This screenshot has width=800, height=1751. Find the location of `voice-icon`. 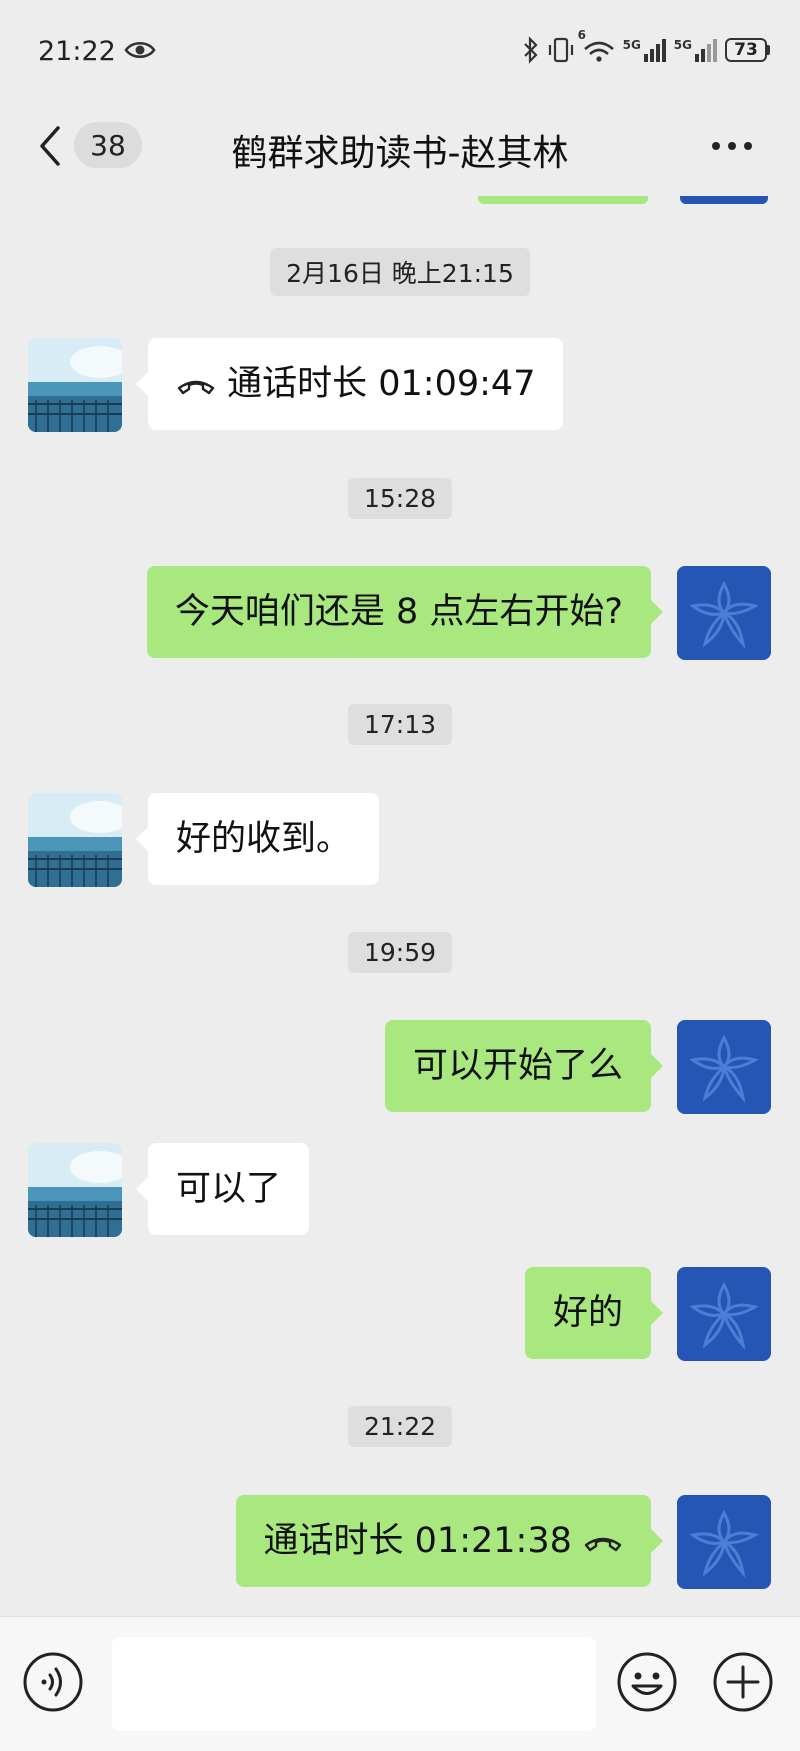

voice-icon is located at coordinates (53, 1682).